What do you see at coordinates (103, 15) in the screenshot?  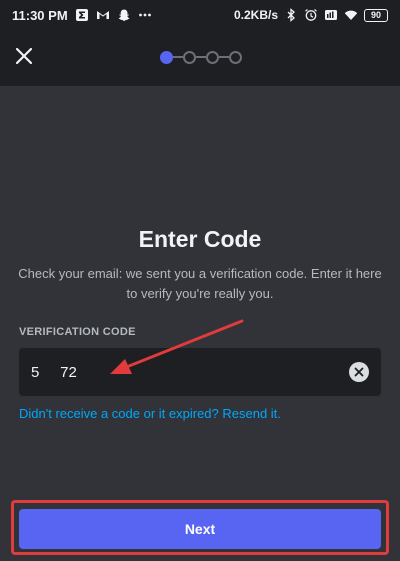 I see `gmail-icon` at bounding box center [103, 15].